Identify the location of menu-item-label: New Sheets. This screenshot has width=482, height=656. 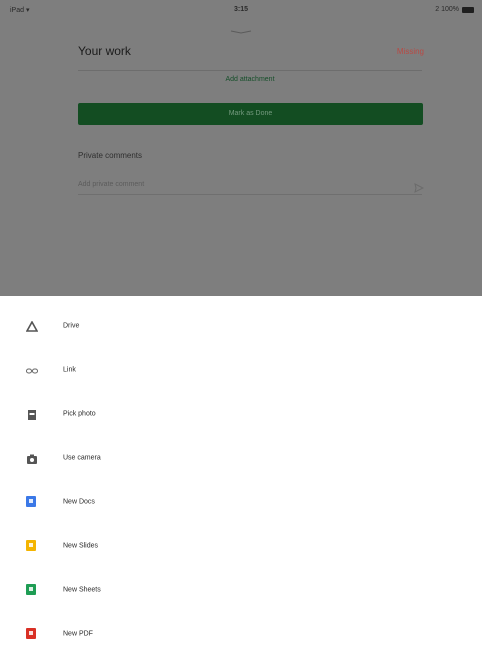
(82, 590).